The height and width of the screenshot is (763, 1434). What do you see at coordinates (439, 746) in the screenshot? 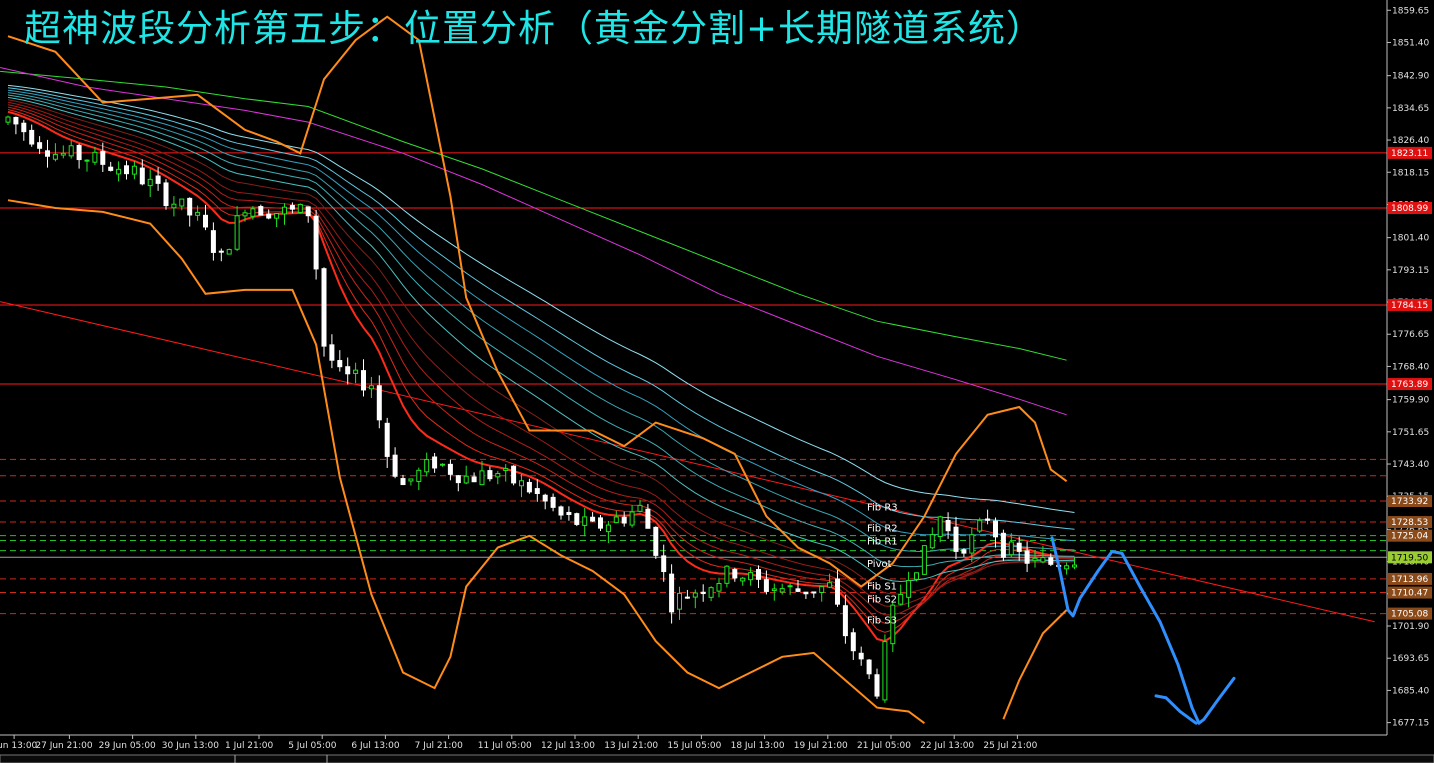
I see `x-tick-label: 7 Jul 21:00` at bounding box center [439, 746].